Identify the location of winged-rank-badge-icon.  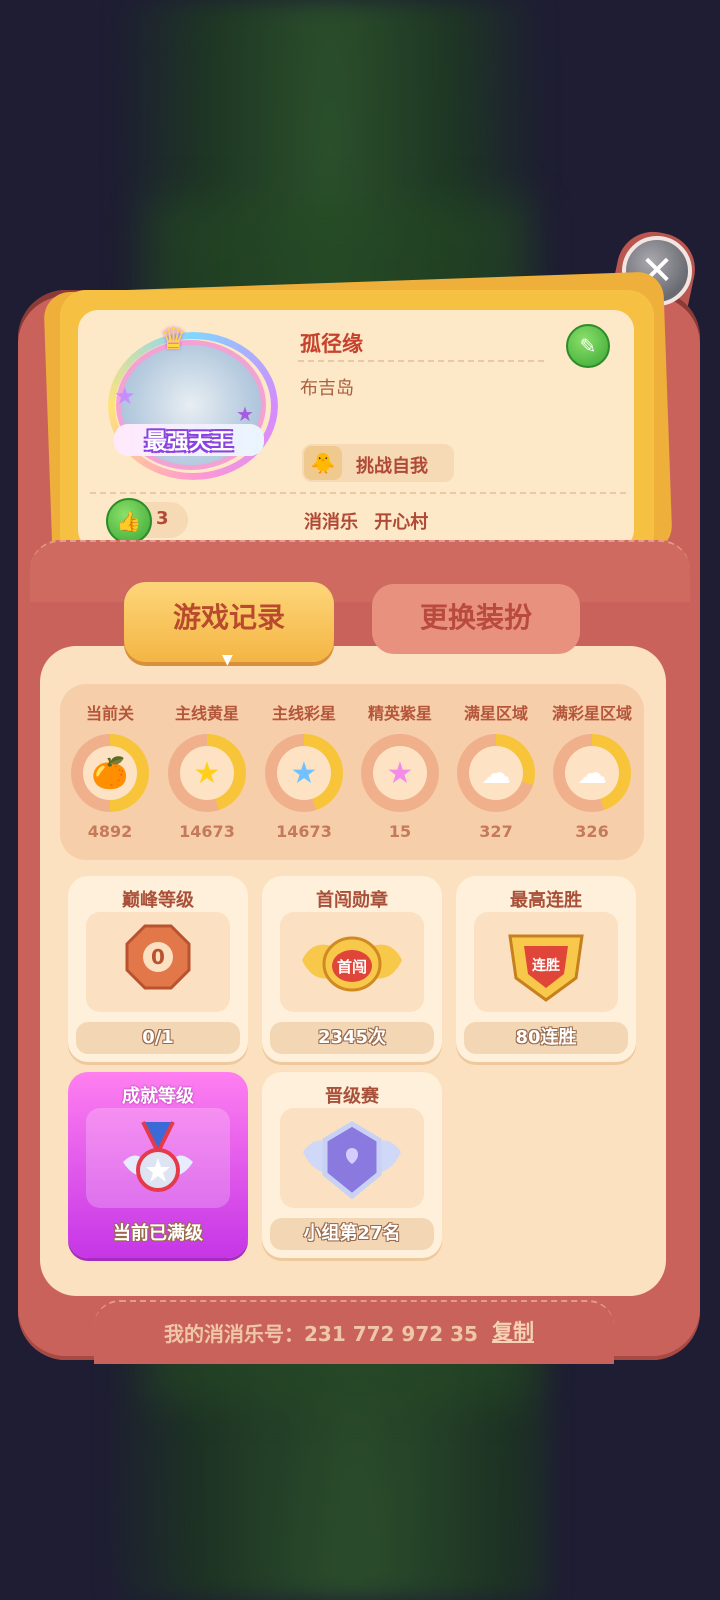
(352, 1162).